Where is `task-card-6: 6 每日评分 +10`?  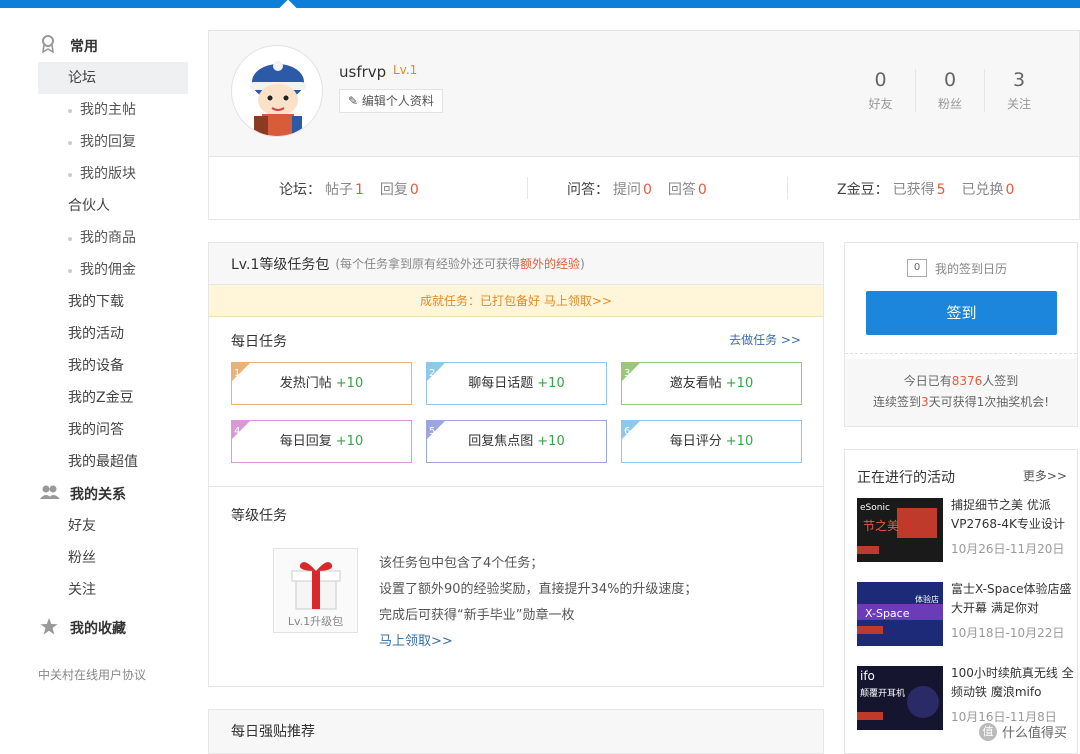 task-card-6: 6 每日评分 +10 is located at coordinates (711, 441).